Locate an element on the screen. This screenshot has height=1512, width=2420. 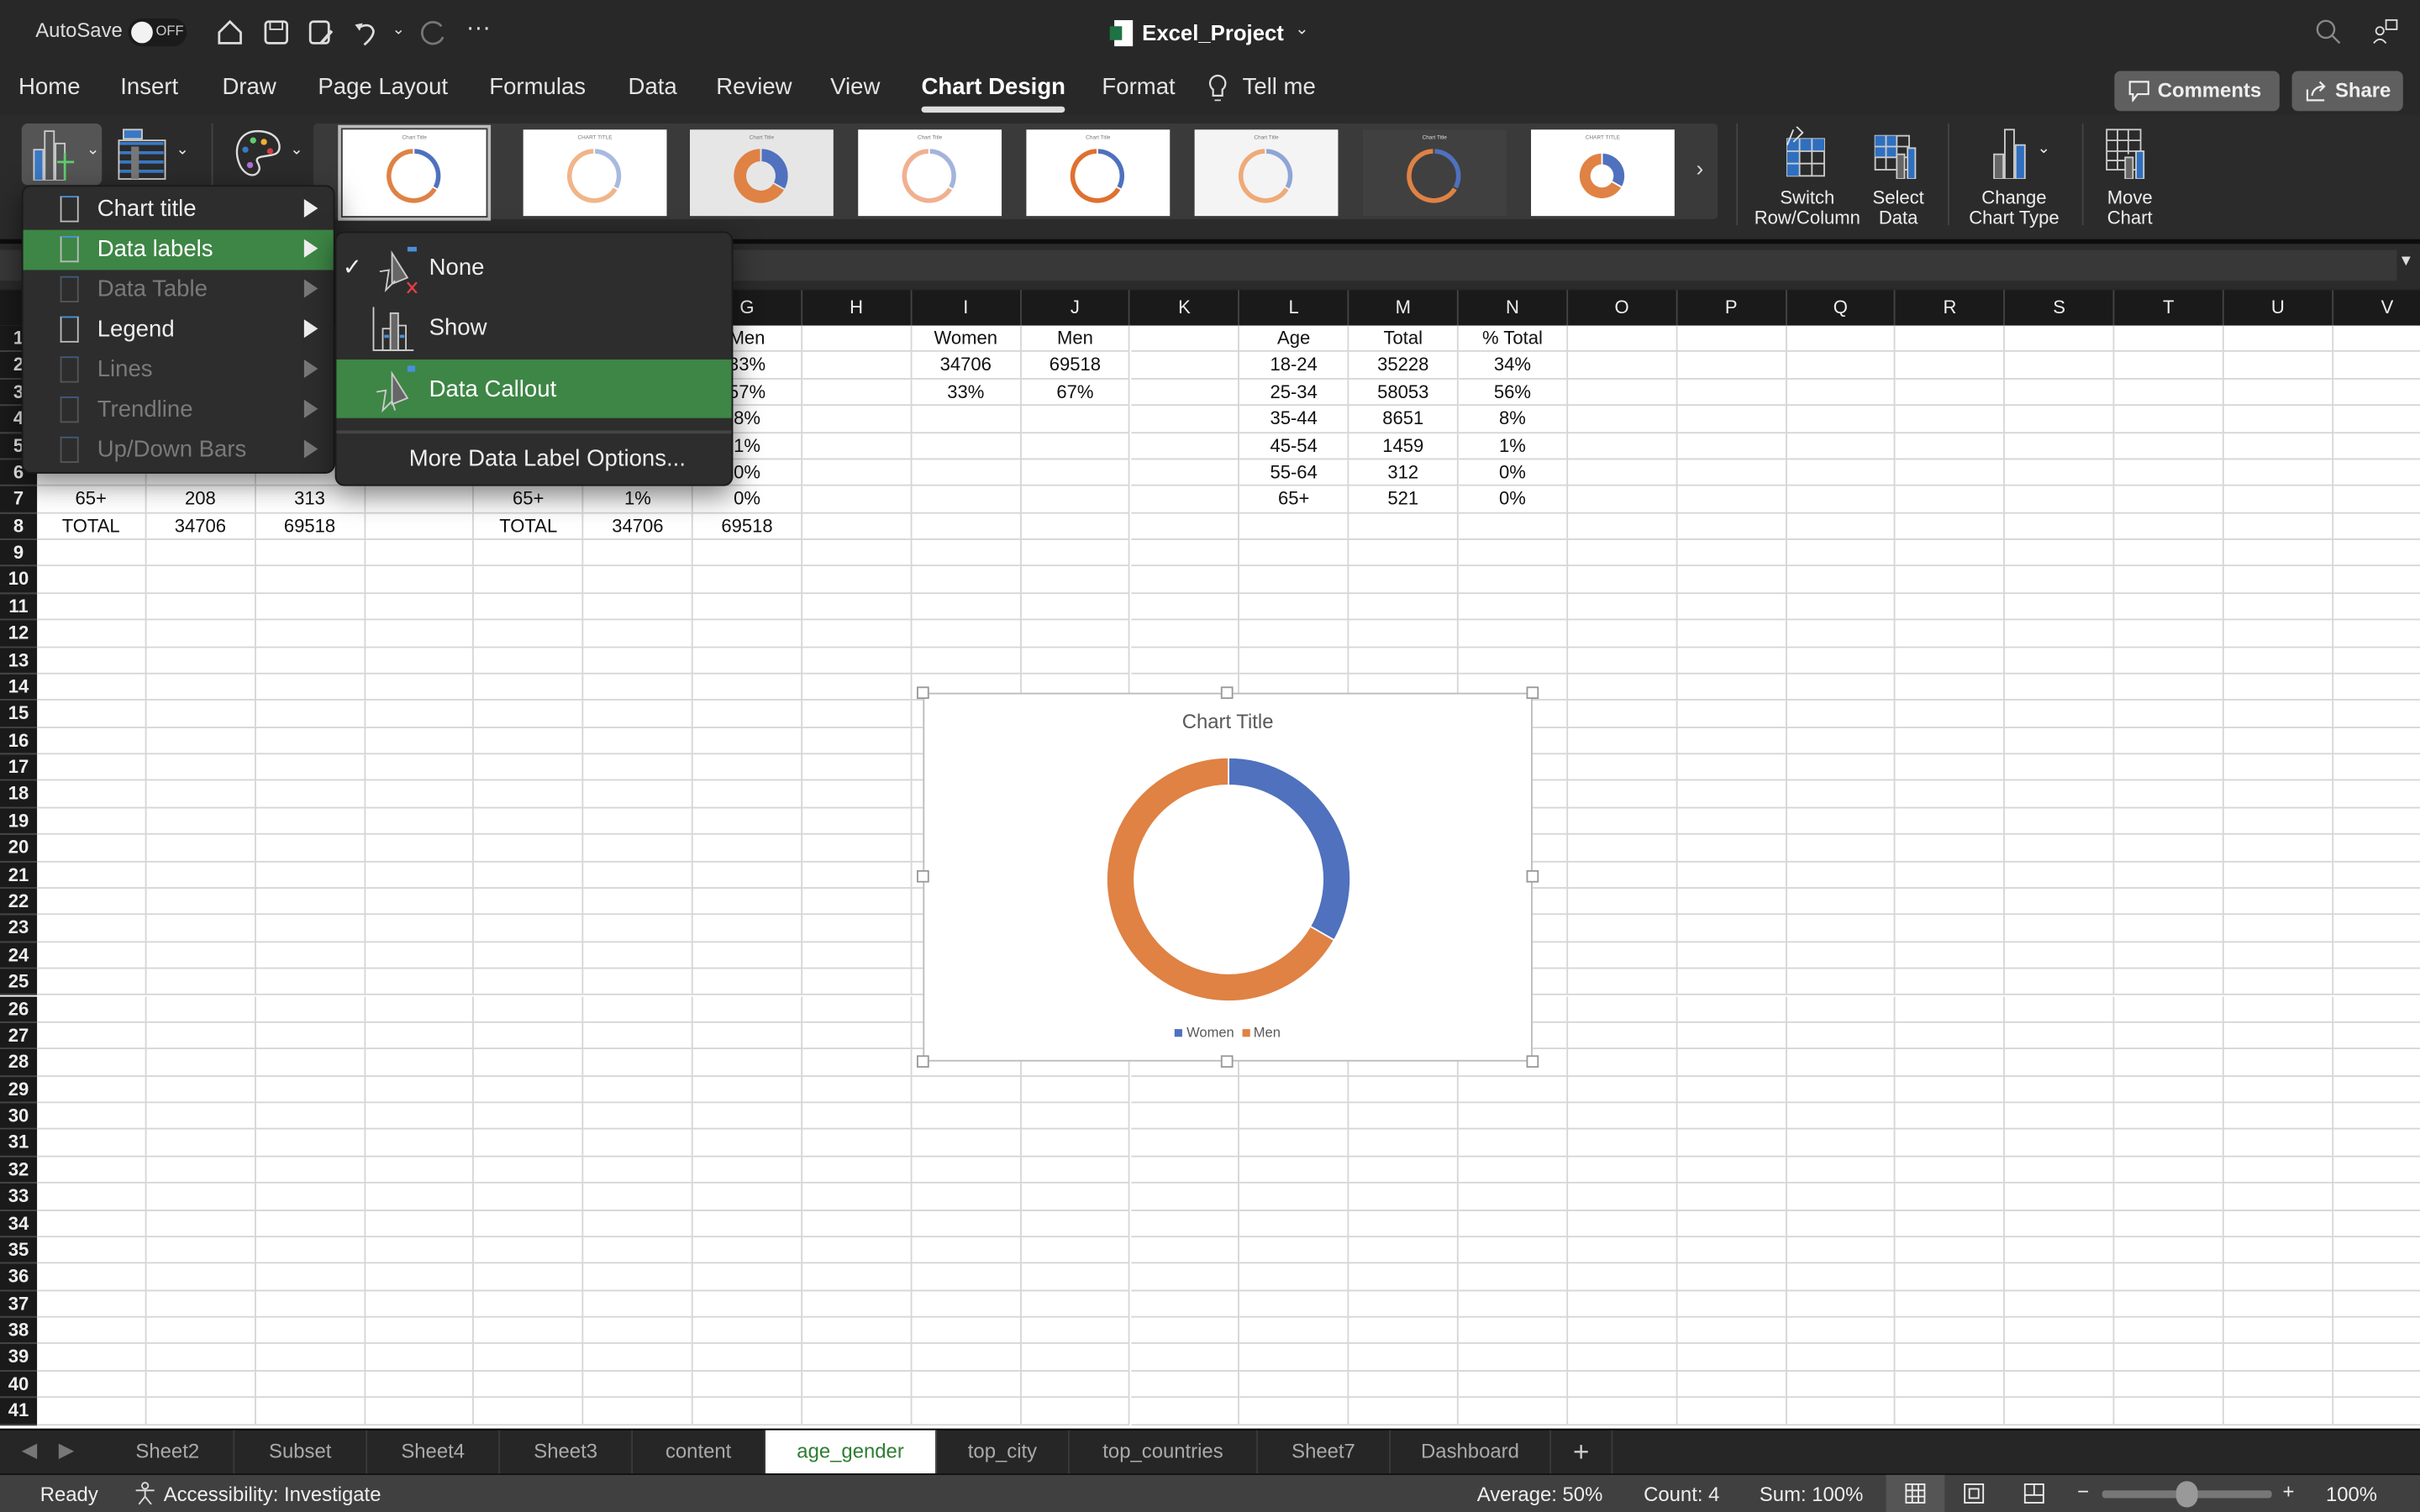
cell-G21 is located at coordinates (747, 875).